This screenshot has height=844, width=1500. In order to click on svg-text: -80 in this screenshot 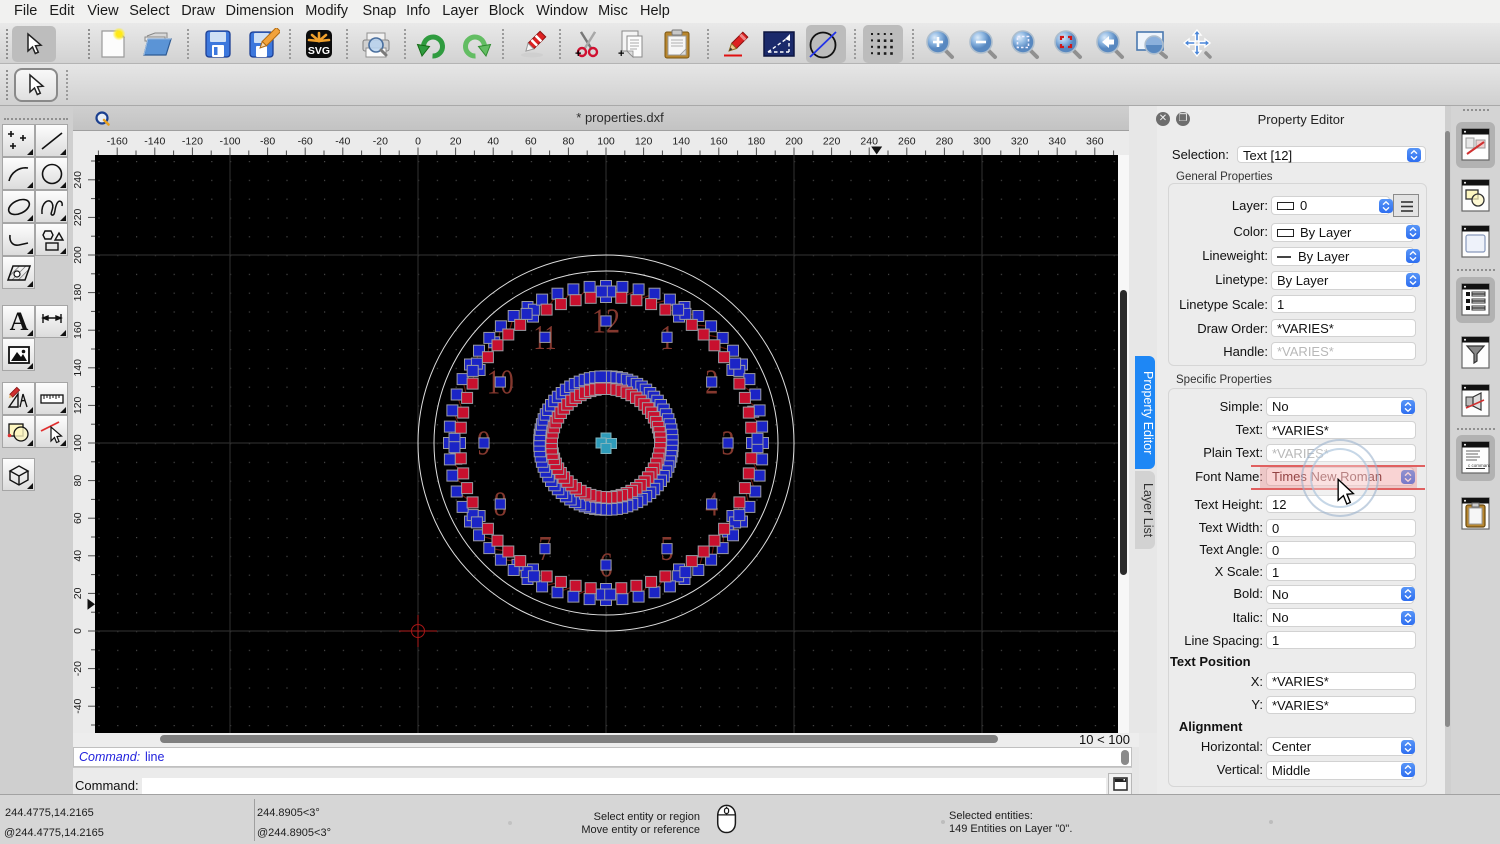, I will do `click(267, 142)`.